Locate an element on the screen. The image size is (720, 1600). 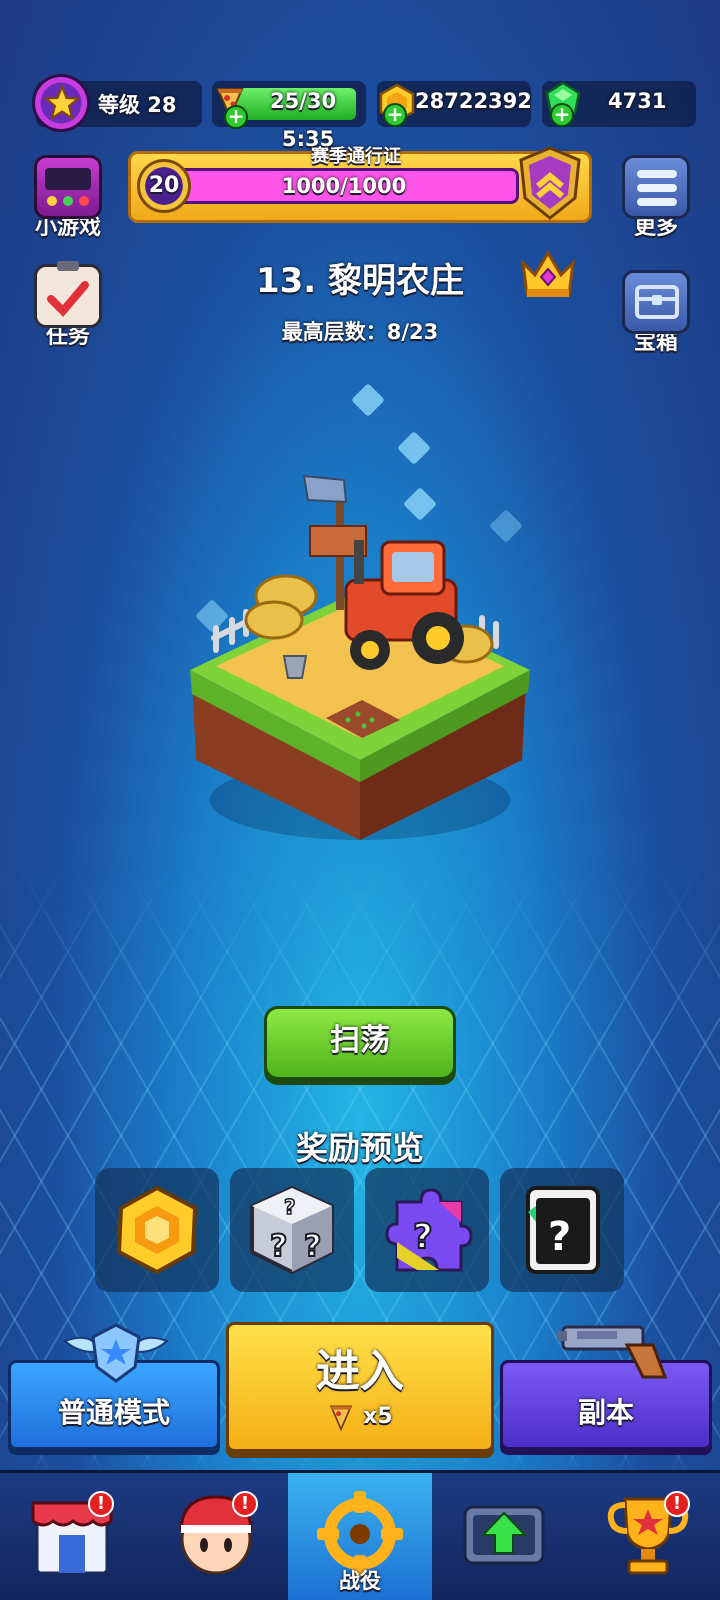
crown-icon is located at coordinates (548, 275).